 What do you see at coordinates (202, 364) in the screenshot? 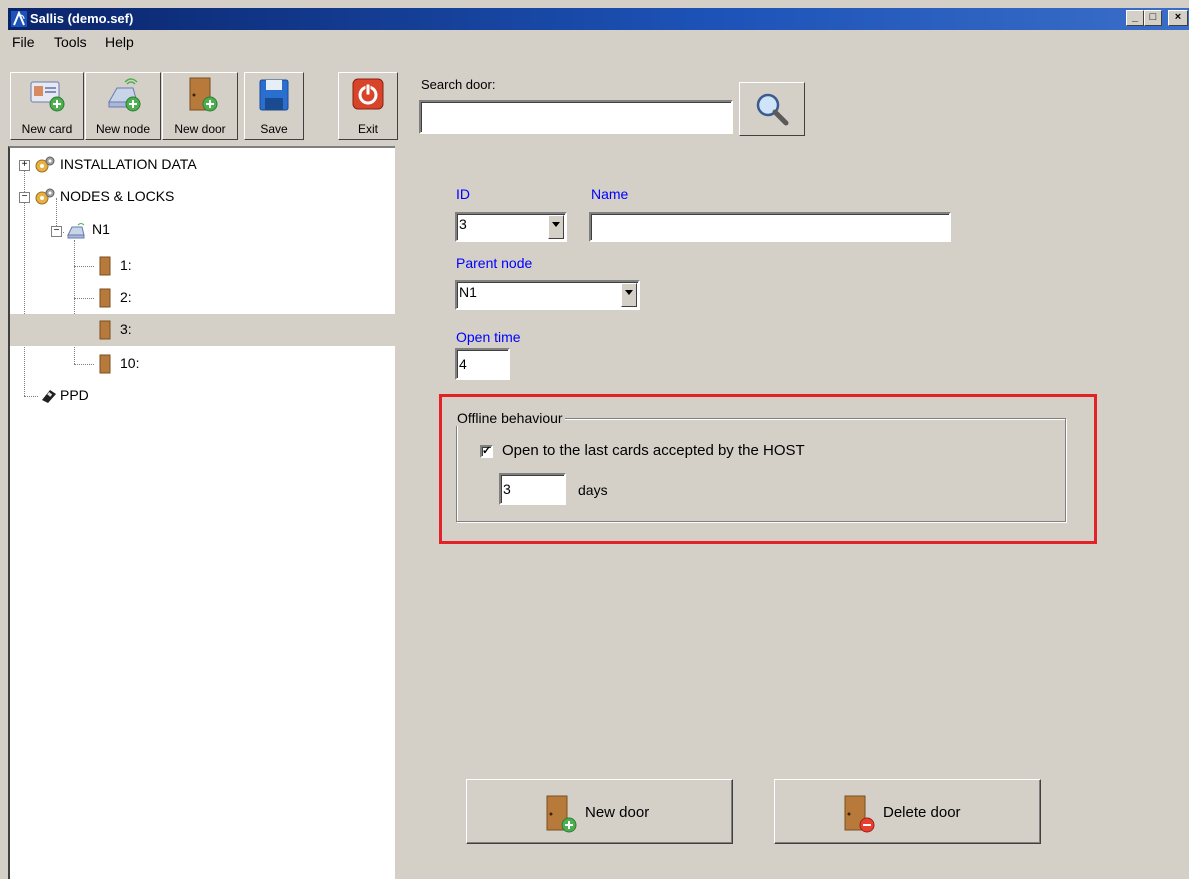
I see `tree-item-door-10: 10:` at bounding box center [202, 364].